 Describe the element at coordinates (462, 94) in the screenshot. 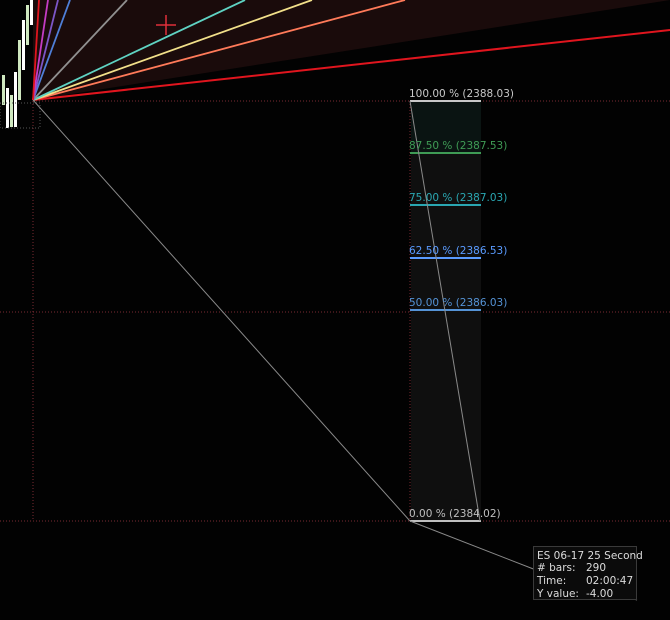

I see `fib-level-label: 100.00 % (2388.03)` at that location.